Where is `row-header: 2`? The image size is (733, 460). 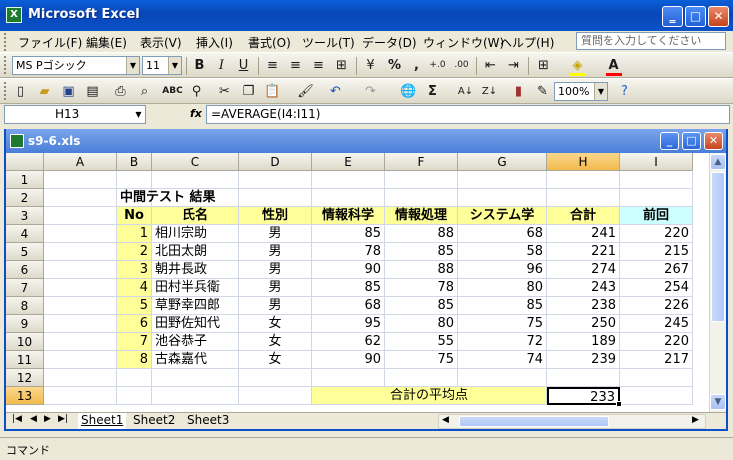 row-header: 2 is located at coordinates (25, 198).